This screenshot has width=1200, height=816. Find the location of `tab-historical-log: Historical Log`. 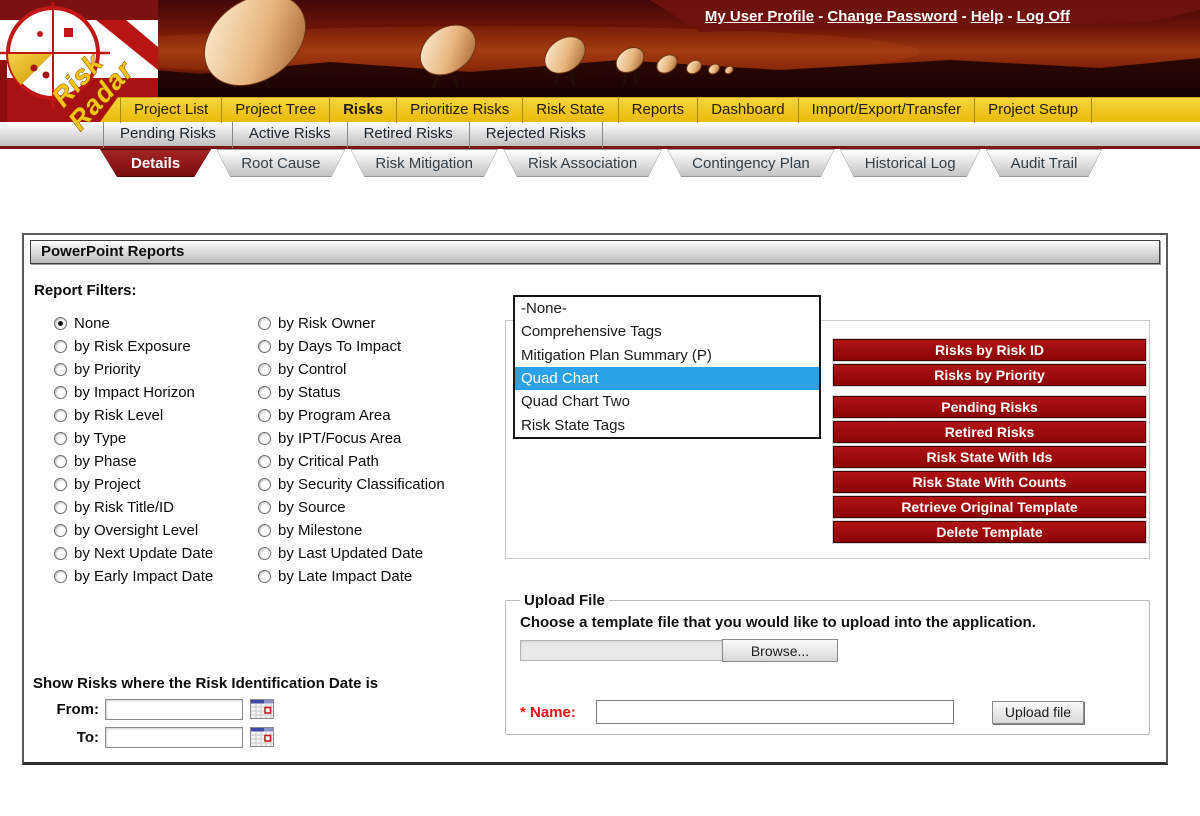

tab-historical-log: Historical Log is located at coordinates (910, 163).